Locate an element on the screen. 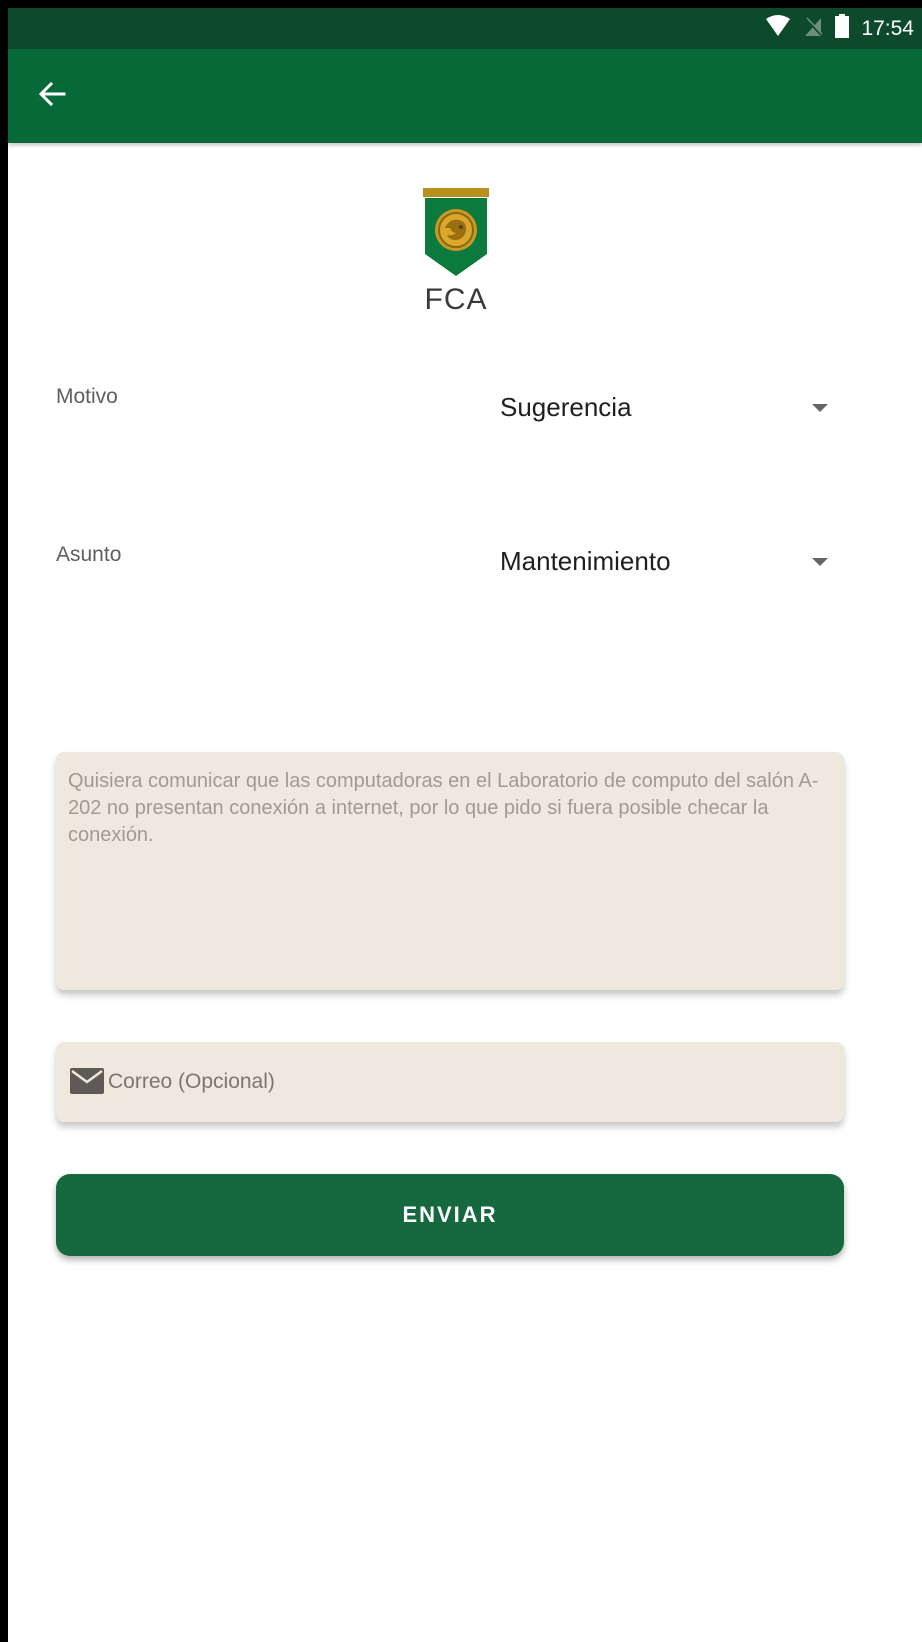 This screenshot has height=1642, width=922. wifi-icon is located at coordinates (778, 28).